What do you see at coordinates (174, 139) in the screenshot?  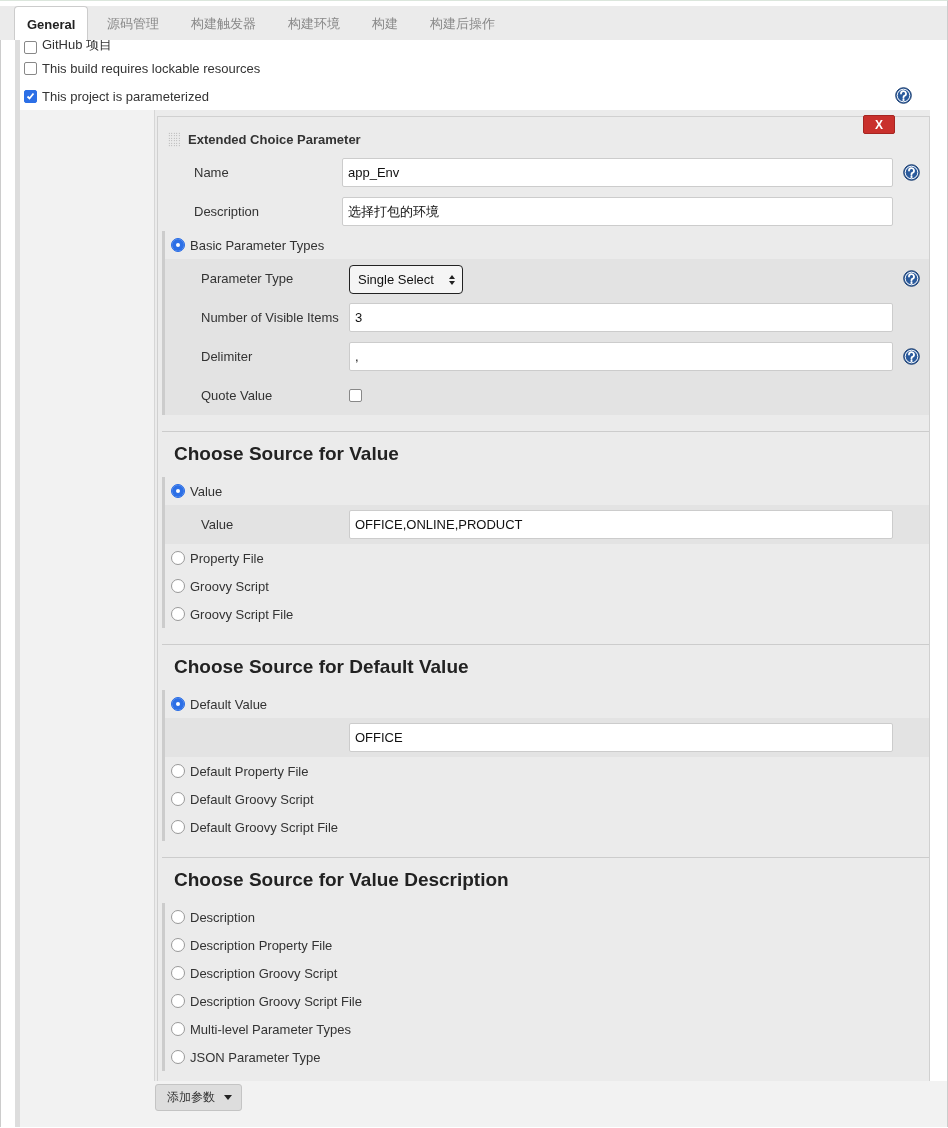 I see `drag-handle-icon` at bounding box center [174, 139].